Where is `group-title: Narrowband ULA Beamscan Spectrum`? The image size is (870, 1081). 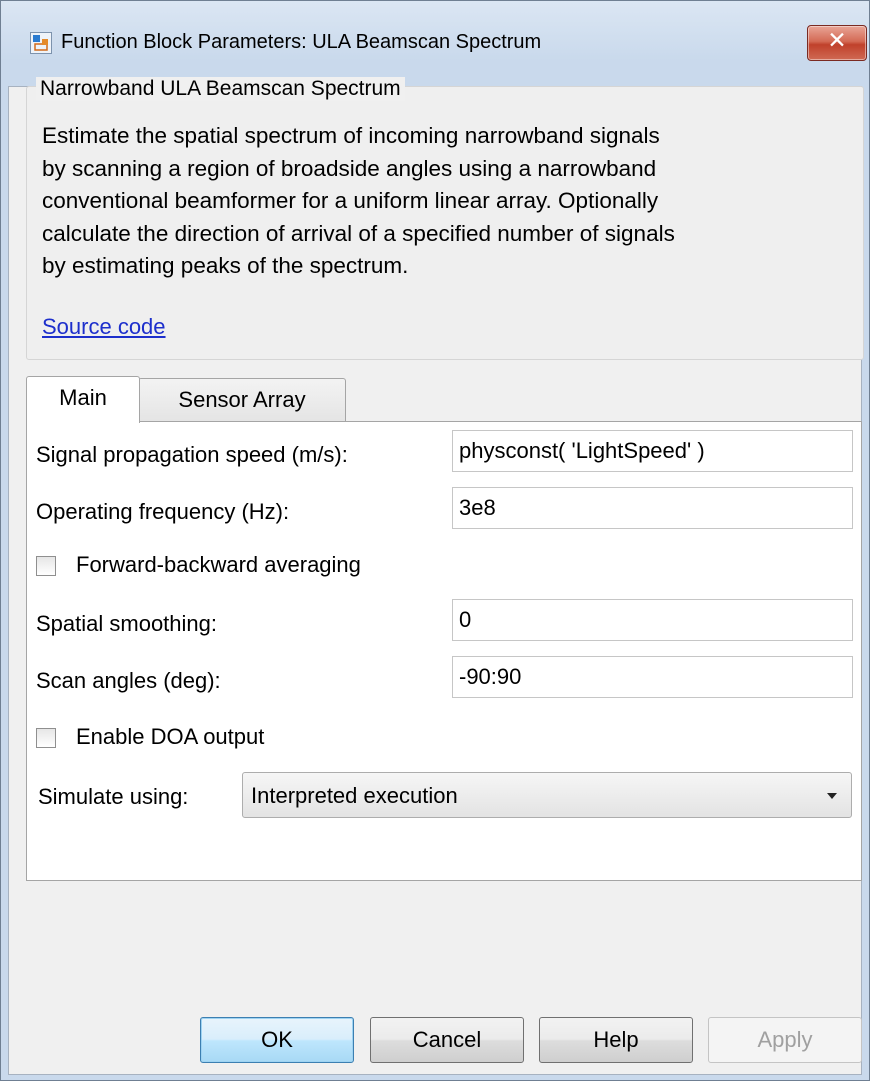
group-title: Narrowband ULA Beamscan Spectrum is located at coordinates (220, 89).